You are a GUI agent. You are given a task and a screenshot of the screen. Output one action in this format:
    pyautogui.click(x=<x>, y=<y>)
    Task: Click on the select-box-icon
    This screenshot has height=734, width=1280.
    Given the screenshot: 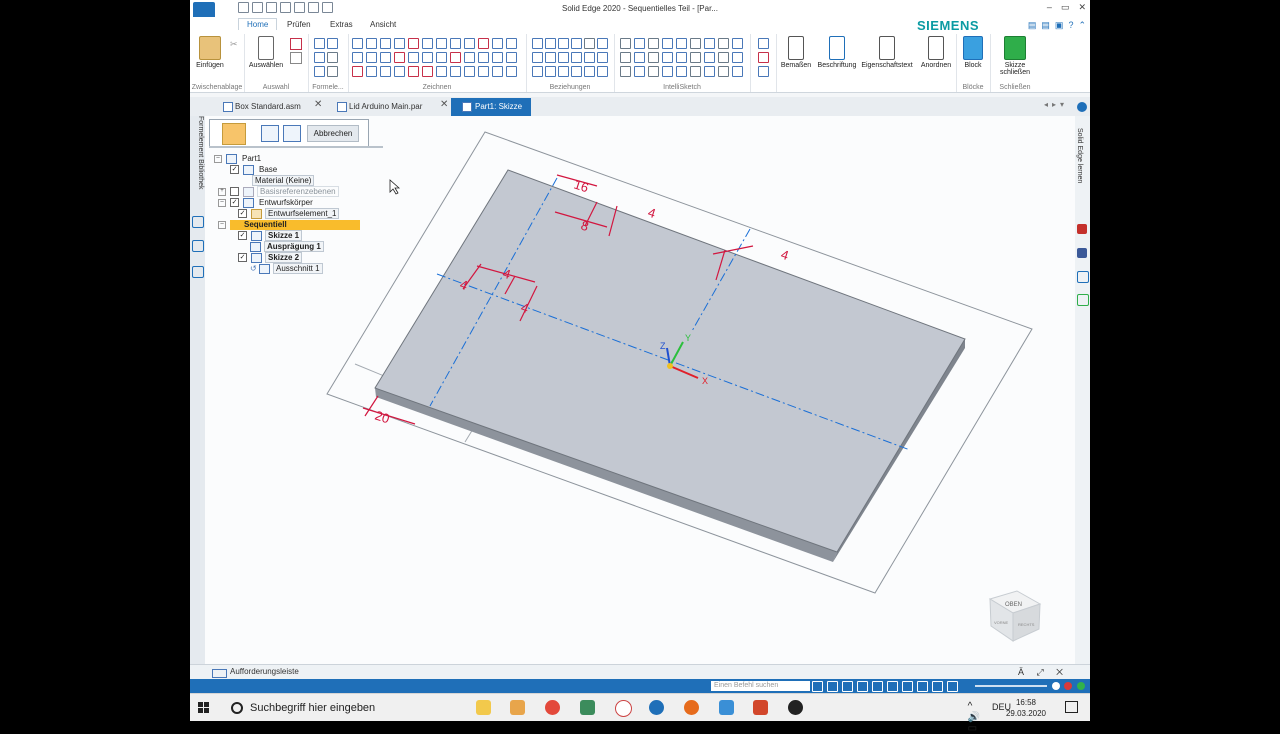 What is the action you would take?
    pyautogui.click(x=296, y=44)
    